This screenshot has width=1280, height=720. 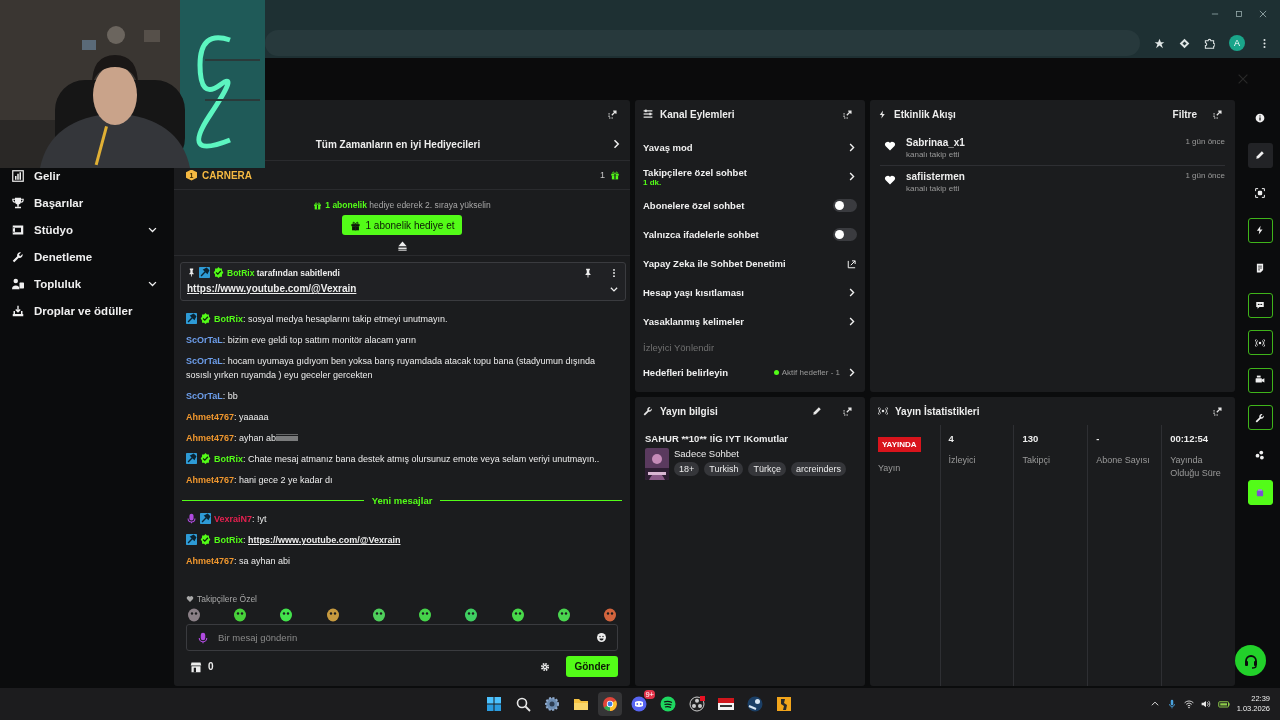 I want to click on chevron-up-icon, so click(x=1154, y=704).